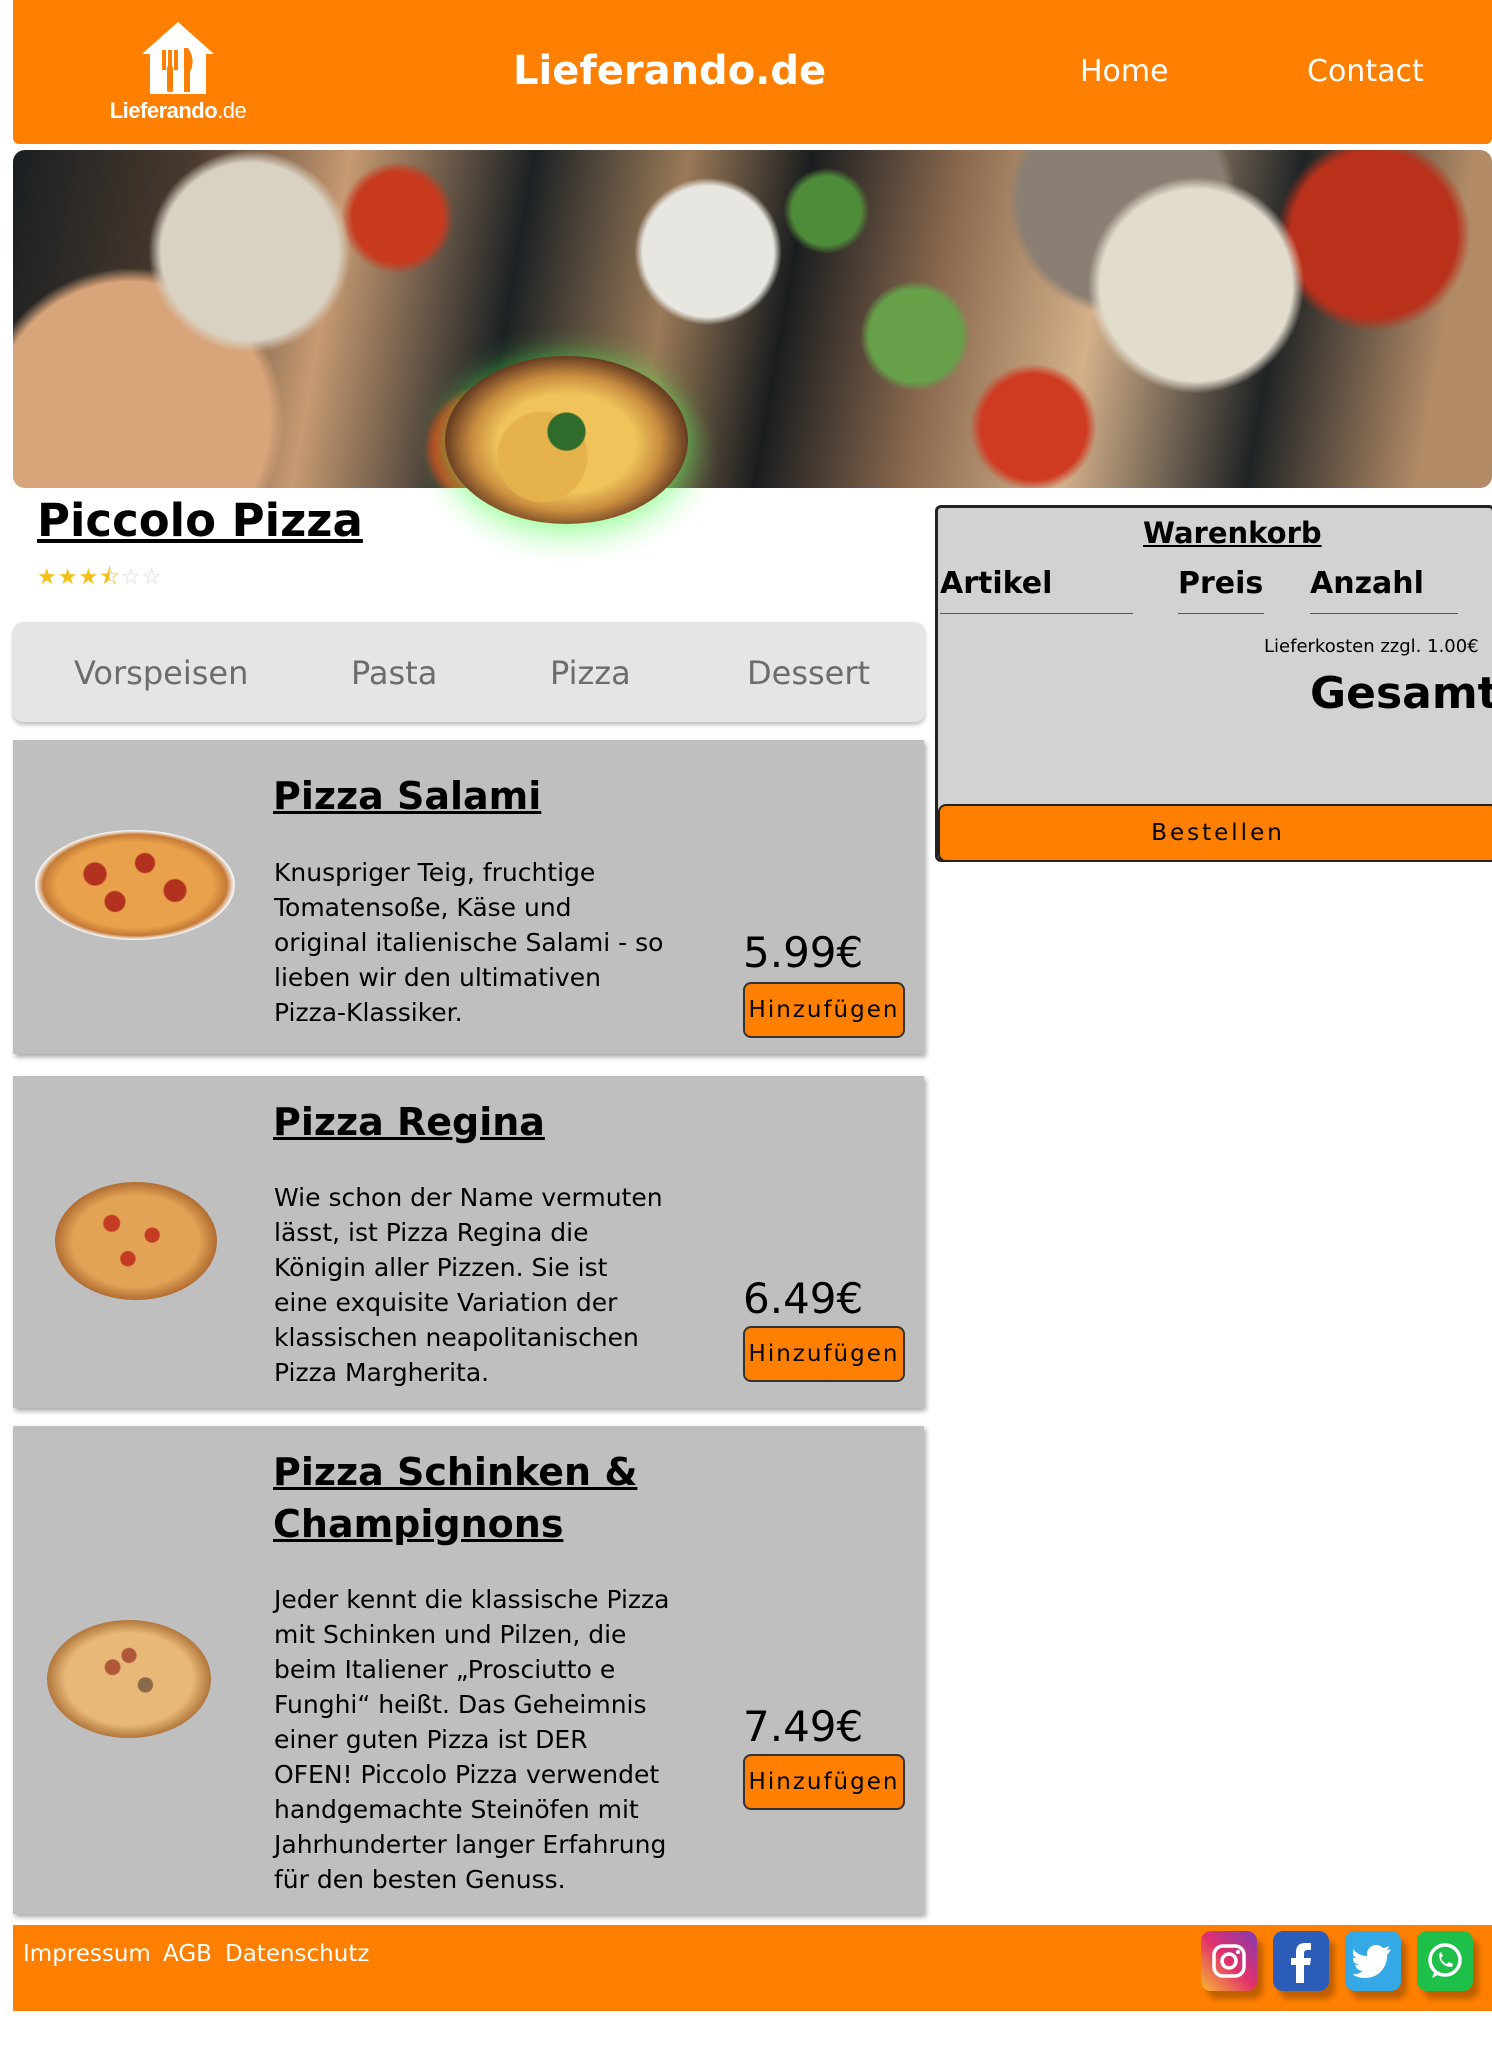 The height and width of the screenshot is (2045, 1492). What do you see at coordinates (1373, 1961) in the screenshot?
I see `twitter-icon` at bounding box center [1373, 1961].